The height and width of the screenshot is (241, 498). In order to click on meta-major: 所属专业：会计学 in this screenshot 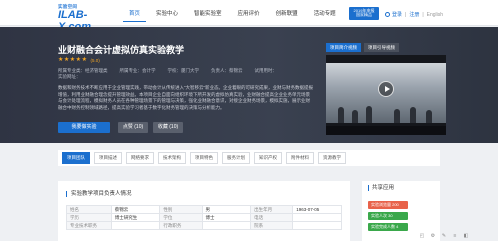, I will do `click(137, 70)`.